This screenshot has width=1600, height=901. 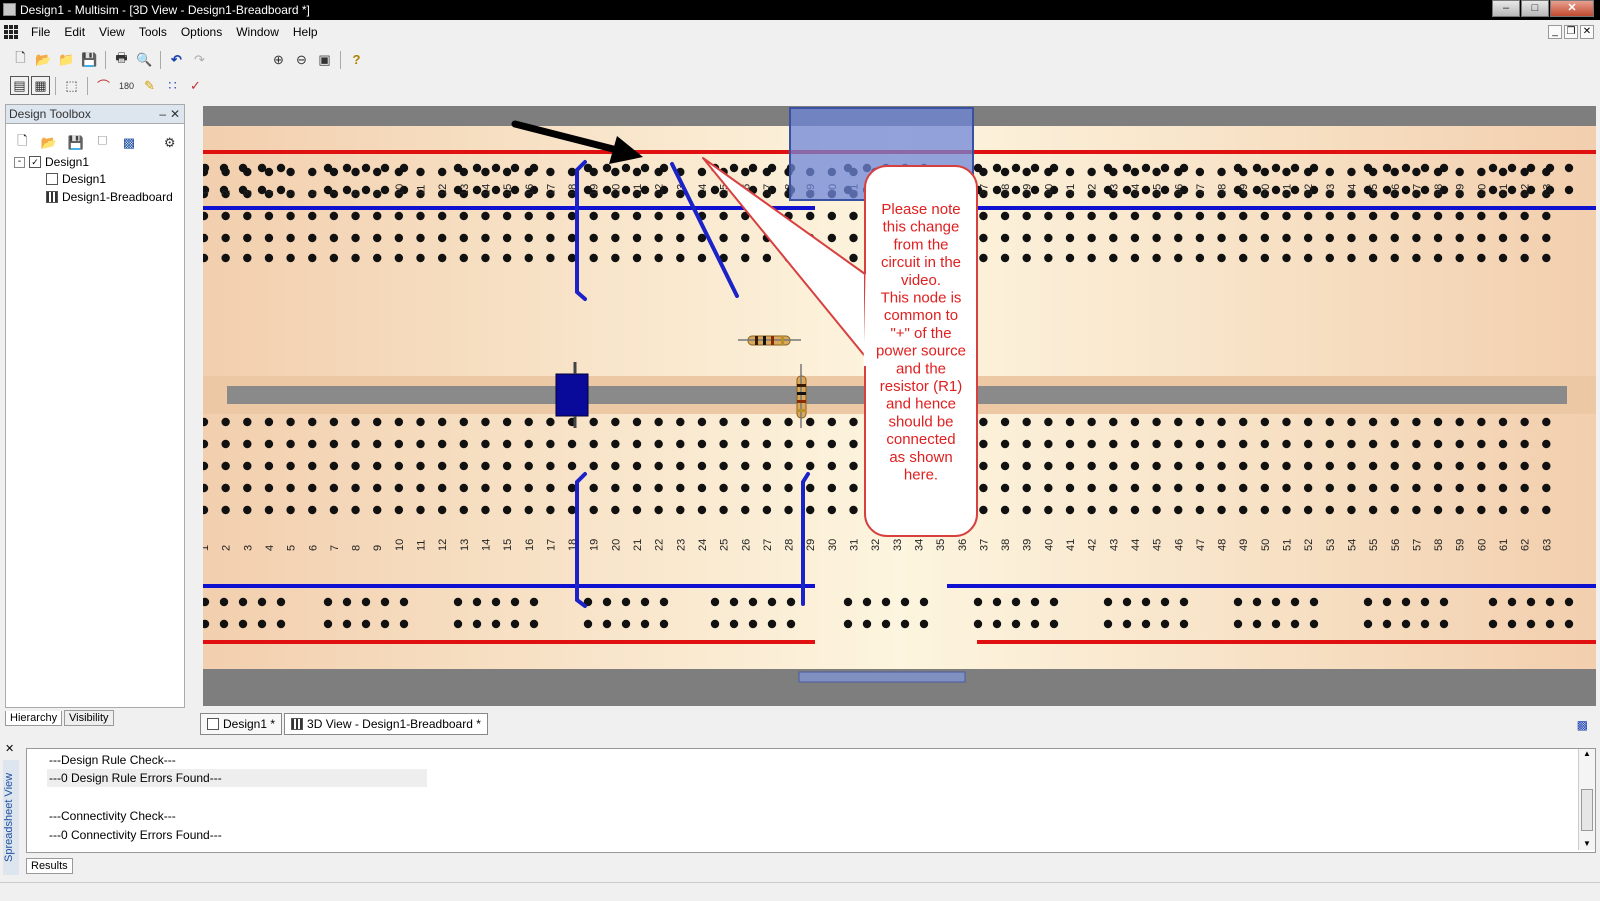 I want to click on toolbox-settings-icon: ⚙, so click(x=169, y=142).